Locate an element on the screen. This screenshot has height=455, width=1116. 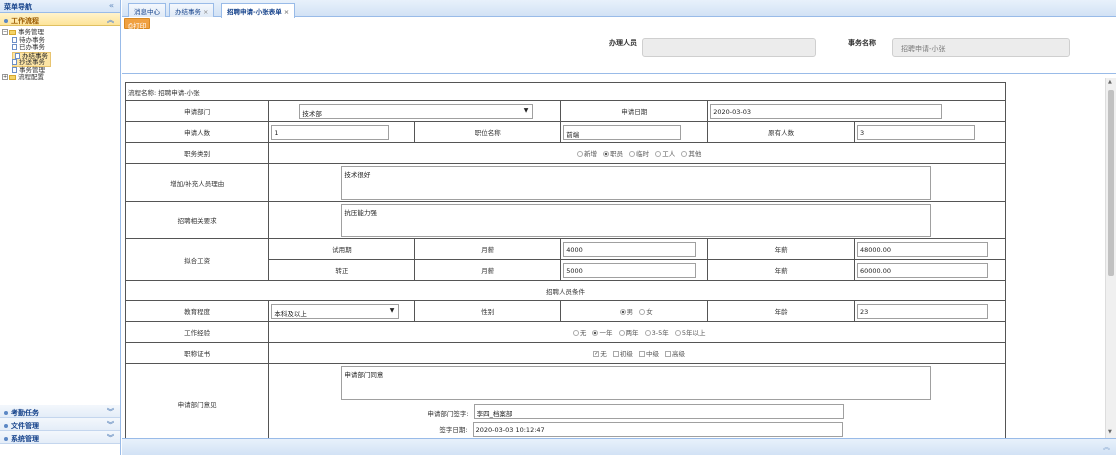
radio-temp is located at coordinates (632, 154).